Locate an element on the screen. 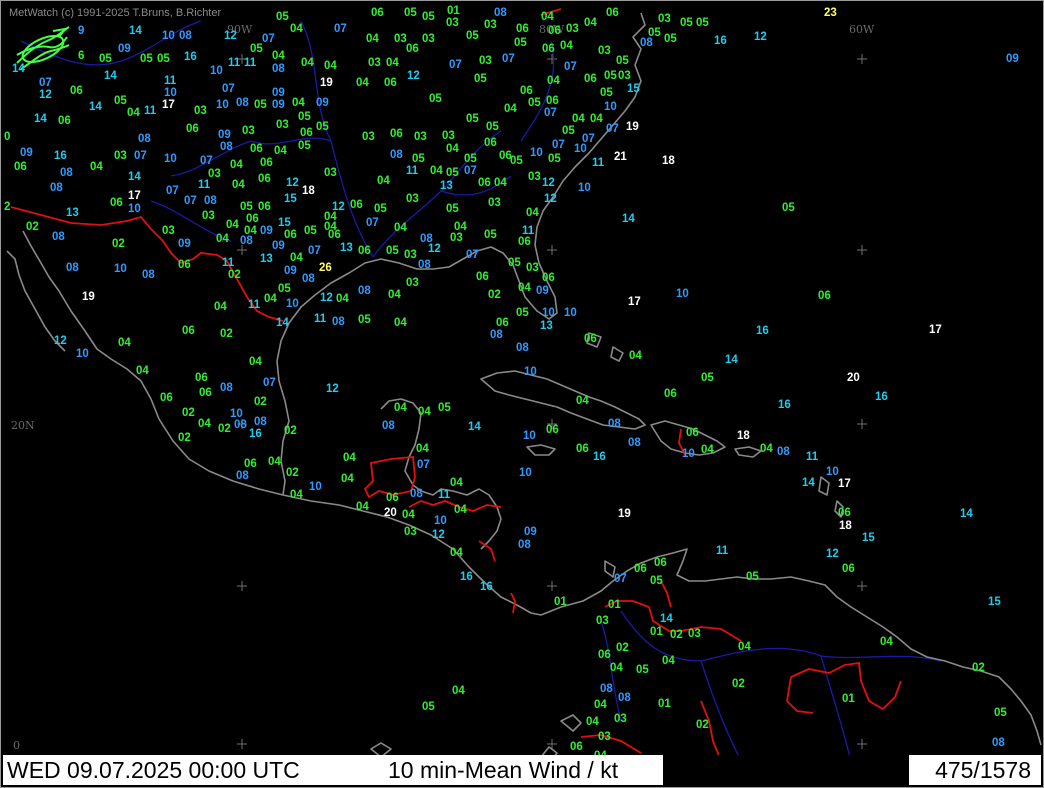 The image size is (1044, 788). station-wind-value: 21 is located at coordinates (620, 157).